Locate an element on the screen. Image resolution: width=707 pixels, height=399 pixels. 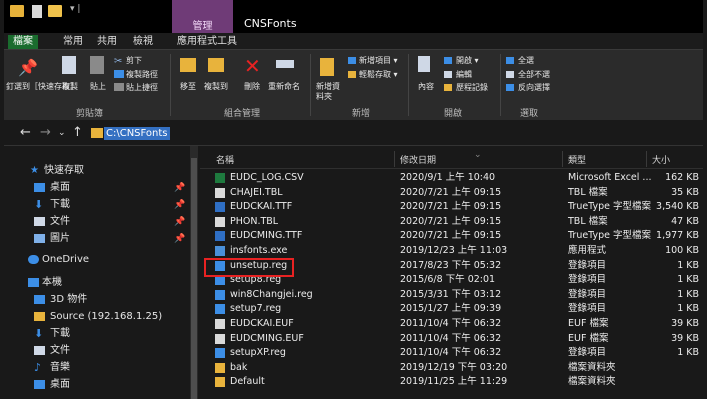
forward-arrow-icon: → is located at coordinates (45, 132).